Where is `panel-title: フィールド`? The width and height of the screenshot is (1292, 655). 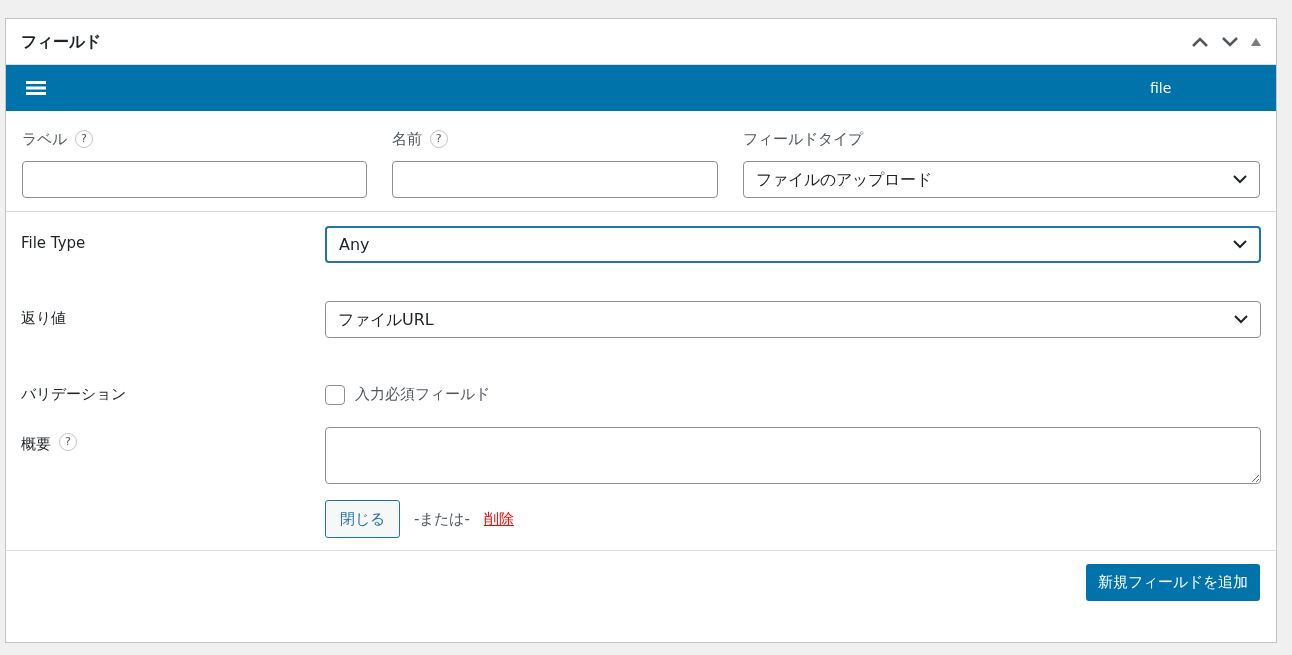
panel-title: フィールド is located at coordinates (61, 41).